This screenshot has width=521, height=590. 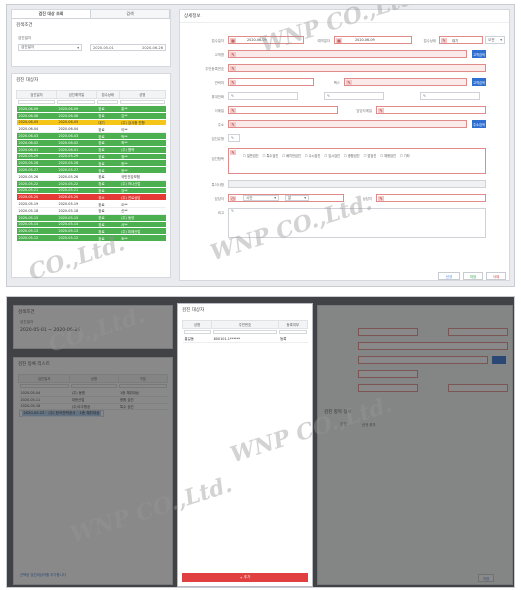 I want to click on table-row: 2020-05-14 2020-05-14 완료 서**, so click(x=91, y=225).